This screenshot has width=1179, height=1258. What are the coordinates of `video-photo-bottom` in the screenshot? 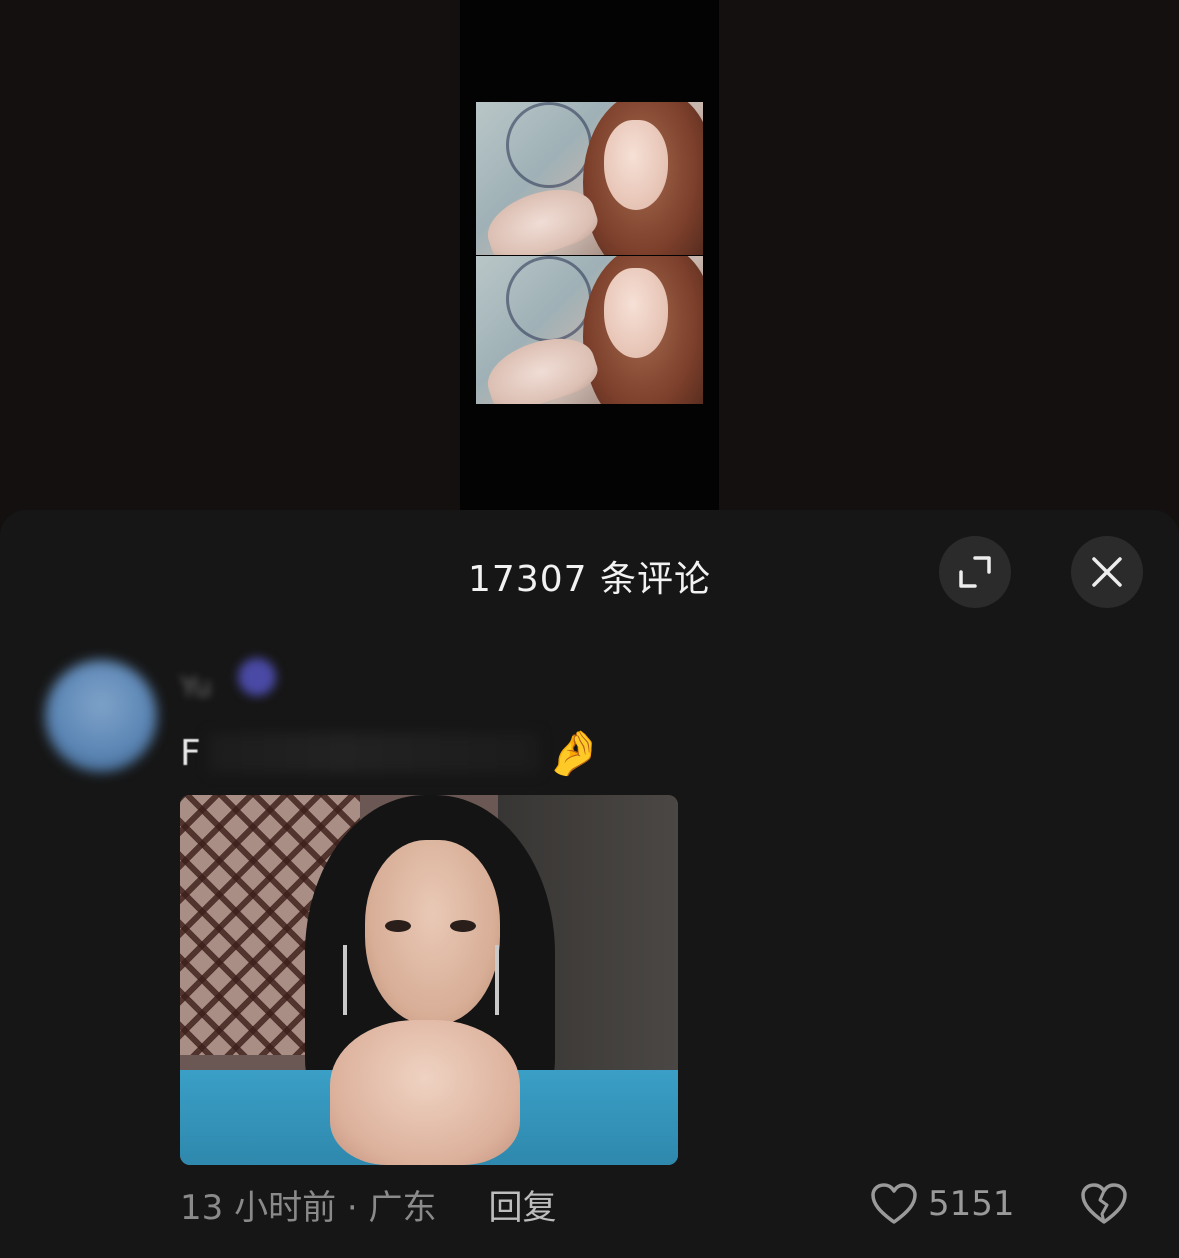 It's located at (589, 330).